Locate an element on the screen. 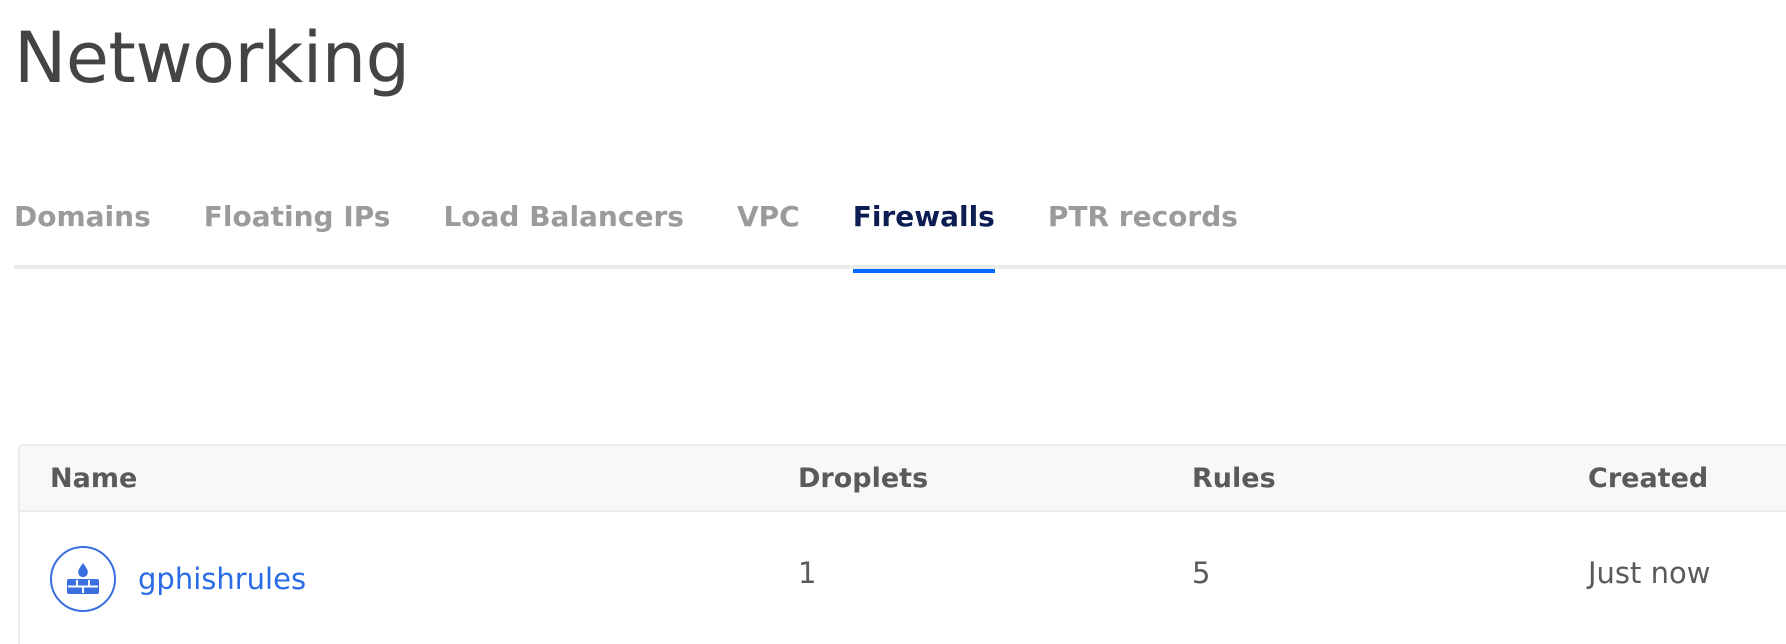 This screenshot has height=644, width=1786. table-header: Name Droplets Rules Created is located at coordinates (903, 479).